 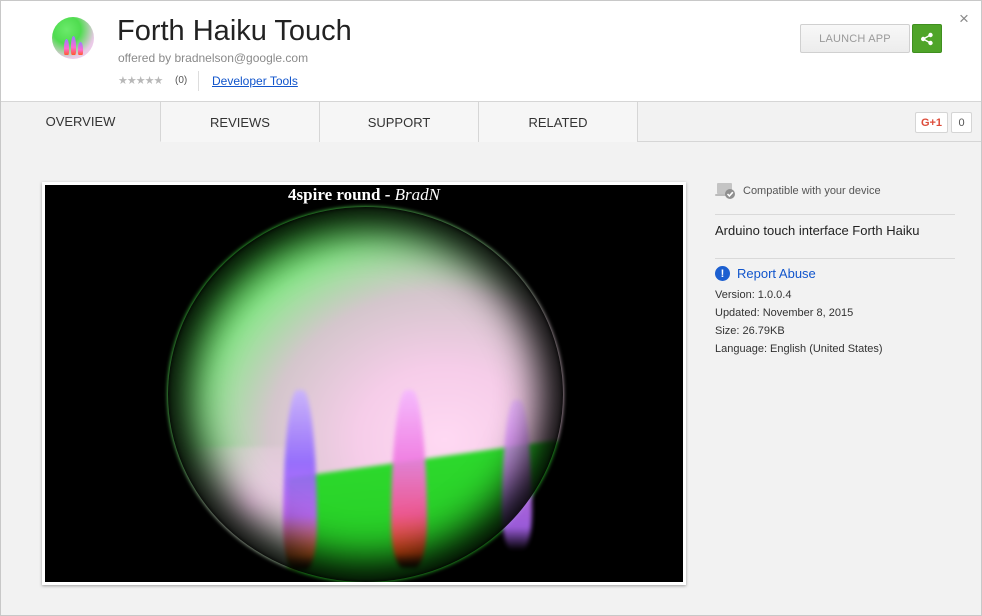 What do you see at coordinates (750, 331) in the screenshot?
I see `size-text: Size: 26.79KB` at bounding box center [750, 331].